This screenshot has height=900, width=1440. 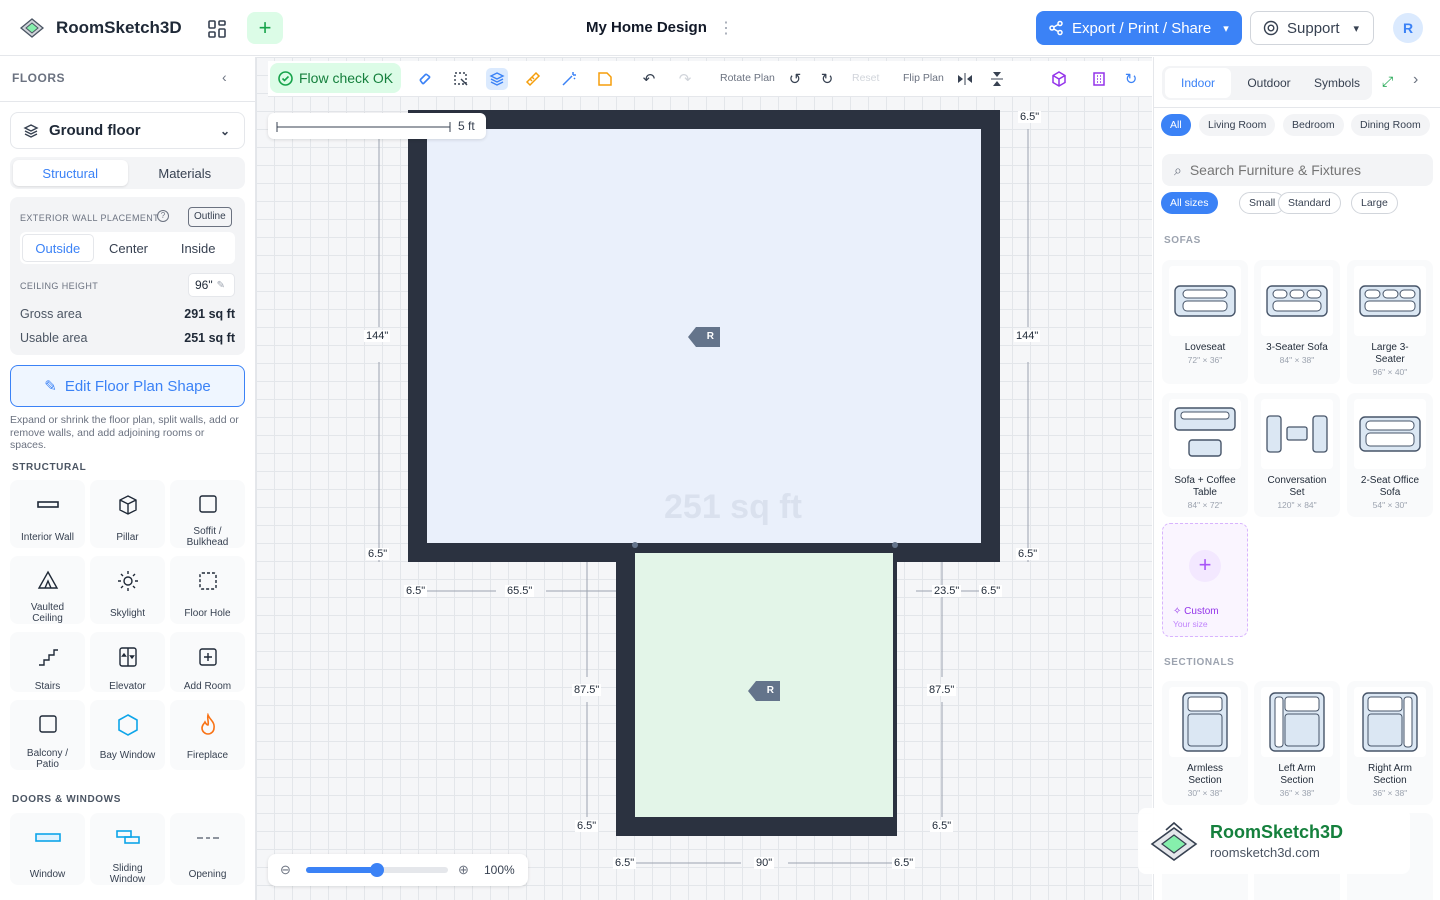 I want to click on ceiling-height-field: 96" ✎, so click(x=211, y=285).